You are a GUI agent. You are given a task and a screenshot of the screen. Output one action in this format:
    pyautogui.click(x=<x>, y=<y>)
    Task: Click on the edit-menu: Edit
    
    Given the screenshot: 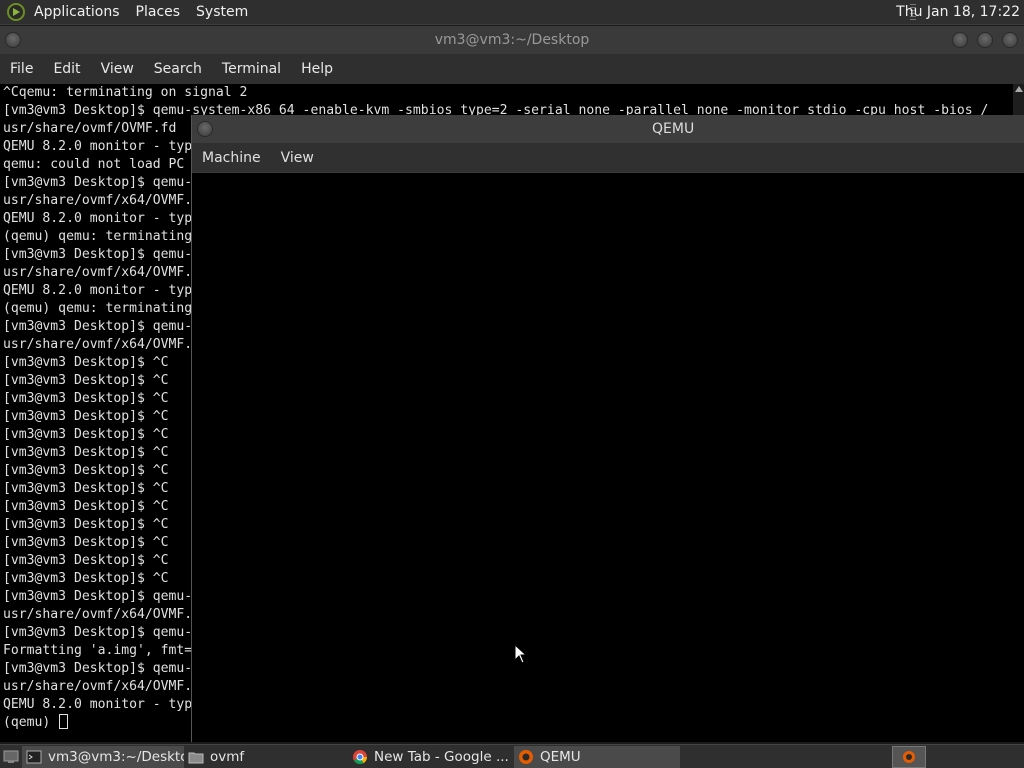 What is the action you would take?
    pyautogui.click(x=66, y=69)
    